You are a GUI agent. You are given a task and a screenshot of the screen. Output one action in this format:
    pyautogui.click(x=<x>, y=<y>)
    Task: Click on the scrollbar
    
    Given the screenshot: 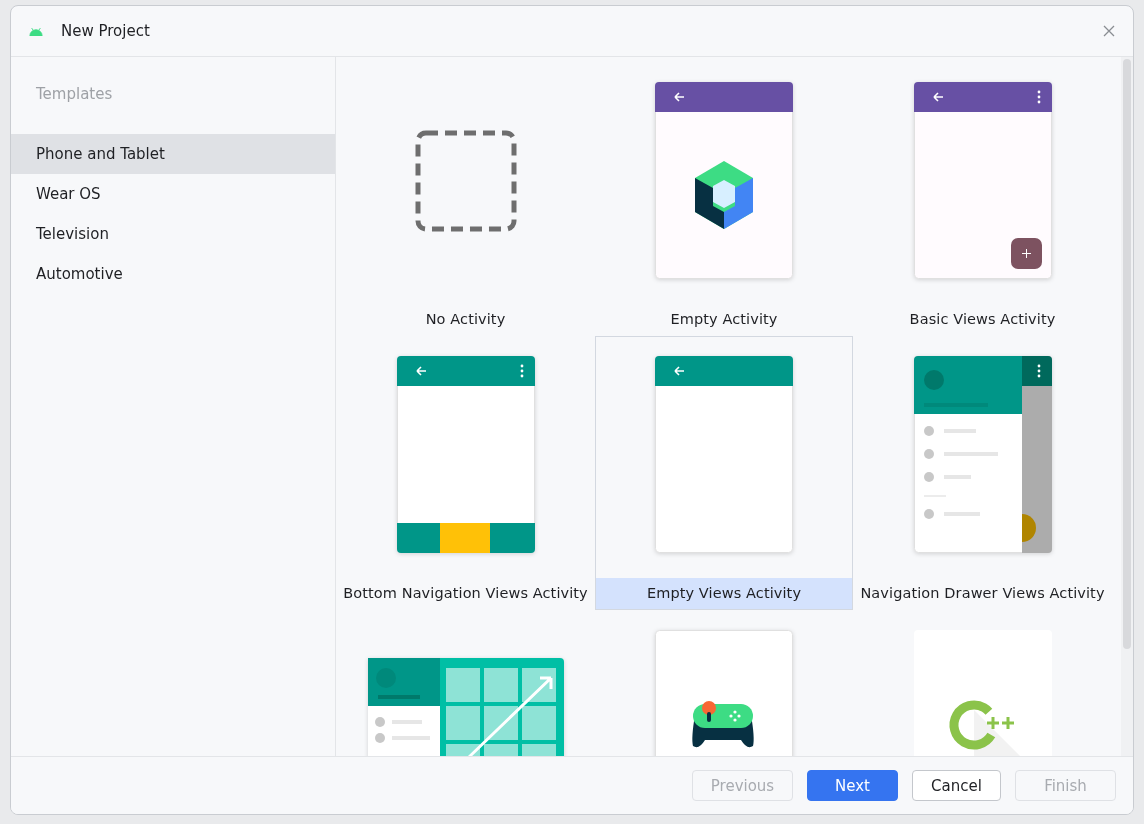 What is the action you would take?
    pyautogui.click(x=1127, y=406)
    